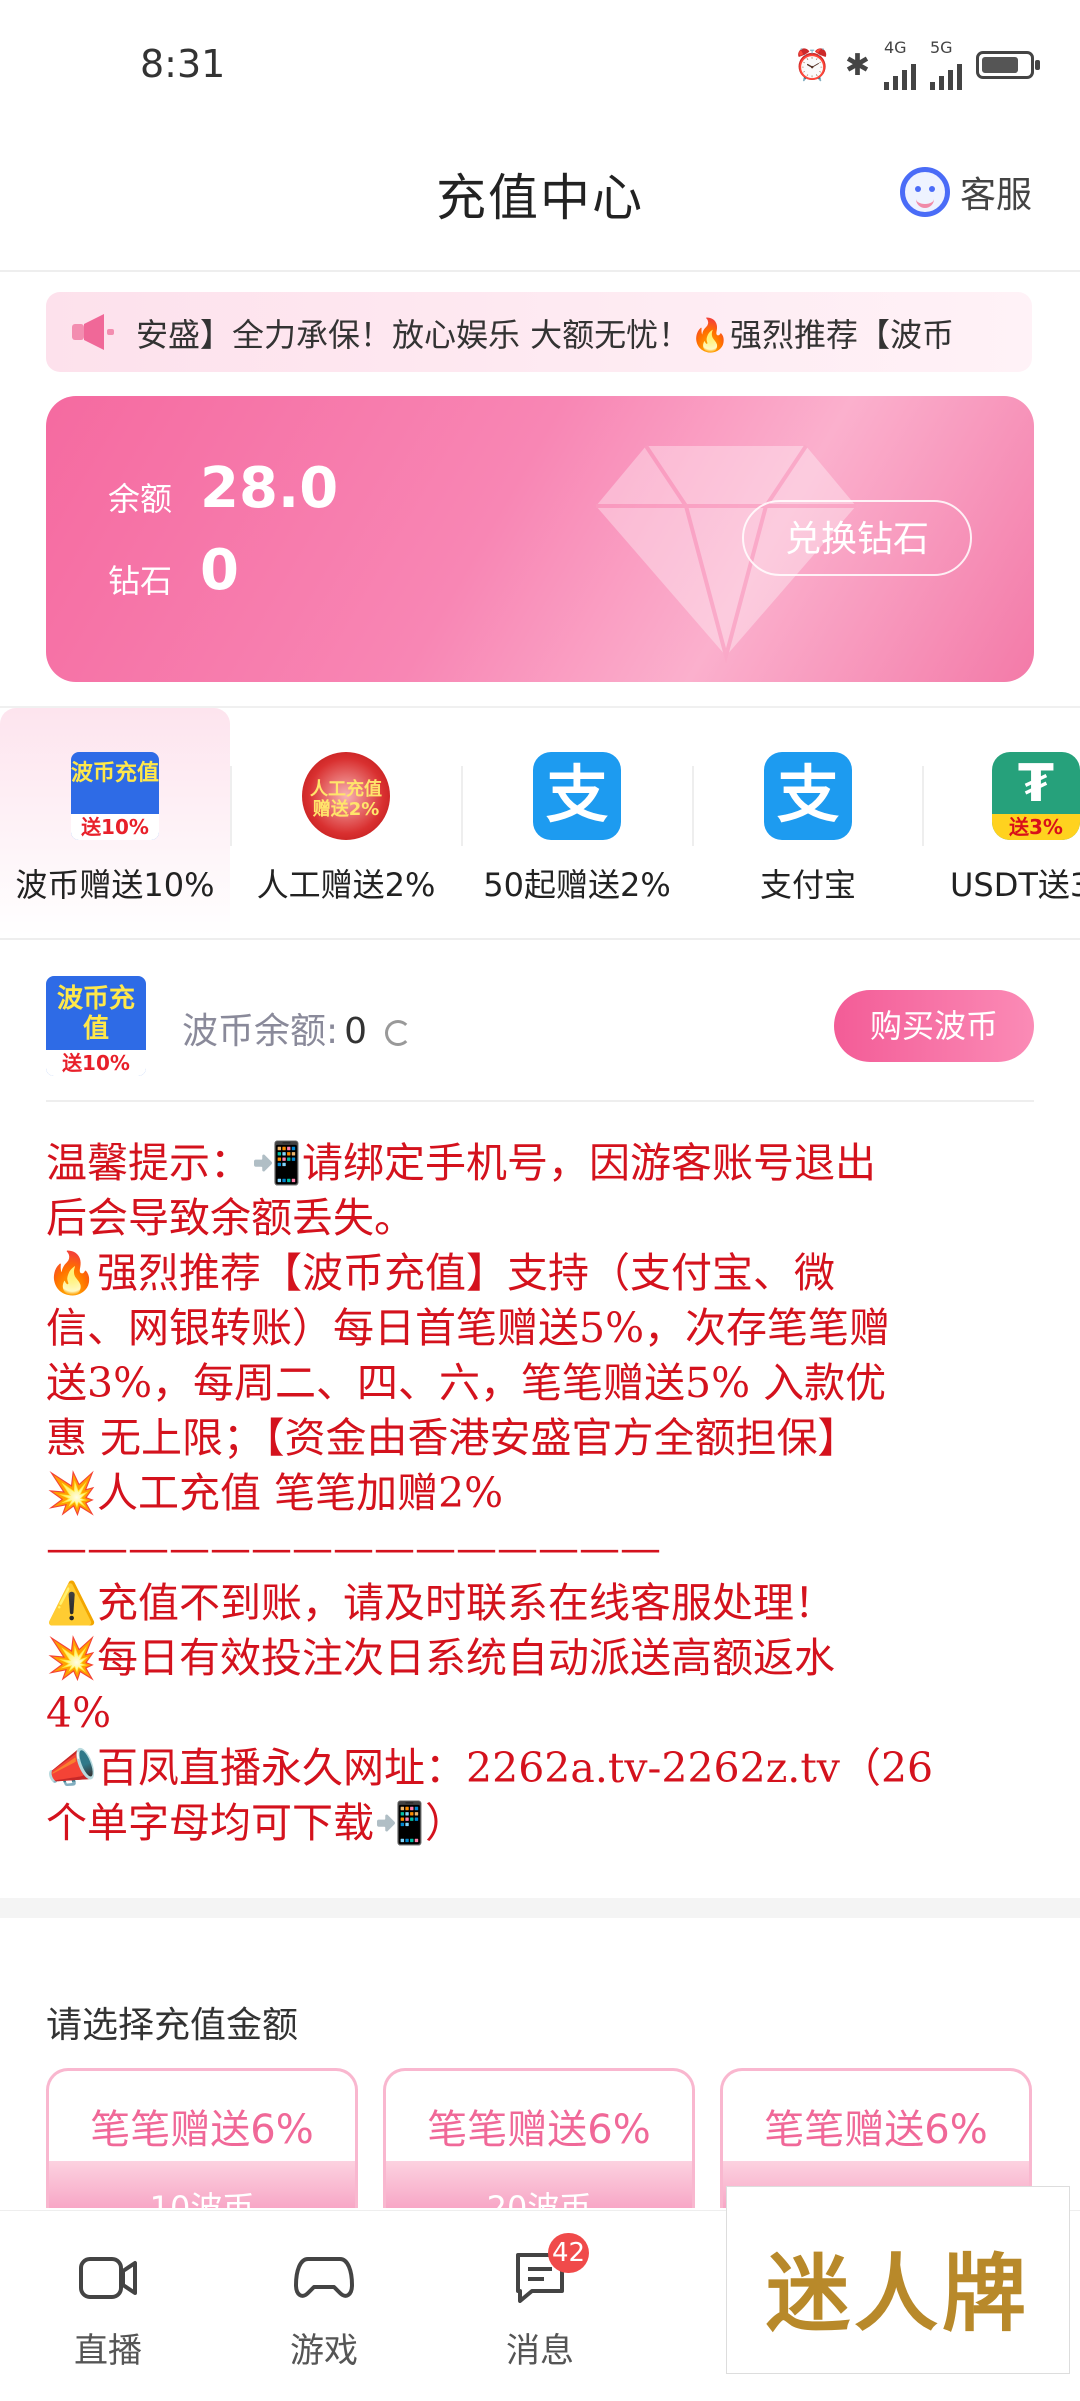 Image resolution: width=1080 pixels, height=2401 pixels. I want to click on notice-line: 个单字母均可下载📲）, so click(256, 1823).